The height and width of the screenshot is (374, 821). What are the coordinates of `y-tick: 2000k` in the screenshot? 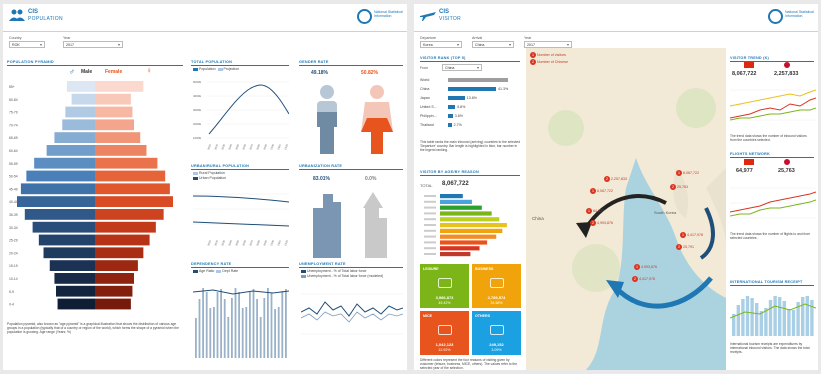 It's located at (197, 124).